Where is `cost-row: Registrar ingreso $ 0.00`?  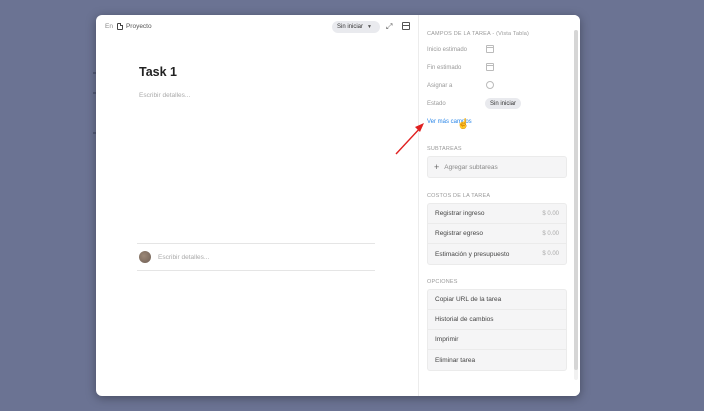 cost-row: Registrar ingreso $ 0.00 is located at coordinates (497, 214).